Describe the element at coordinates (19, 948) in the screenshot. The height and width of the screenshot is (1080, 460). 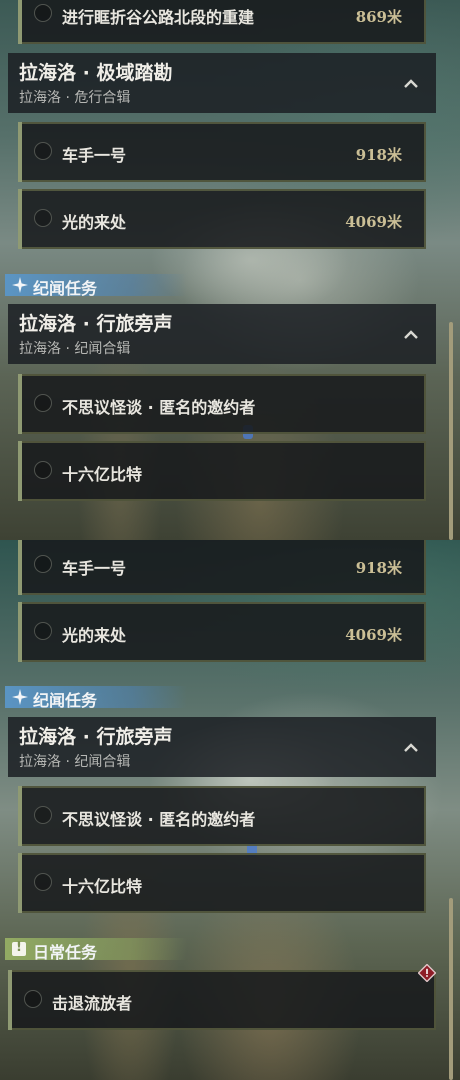
I see `exclamation-box-icon: !` at that location.